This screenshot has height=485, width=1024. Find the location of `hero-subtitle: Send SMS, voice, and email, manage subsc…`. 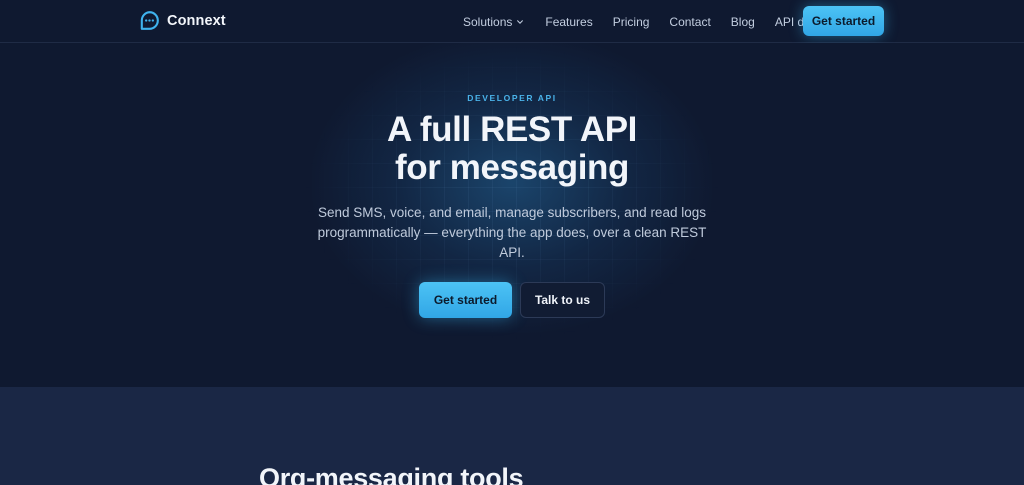

hero-subtitle: Send SMS, voice, and email, manage subsc… is located at coordinates (512, 232).